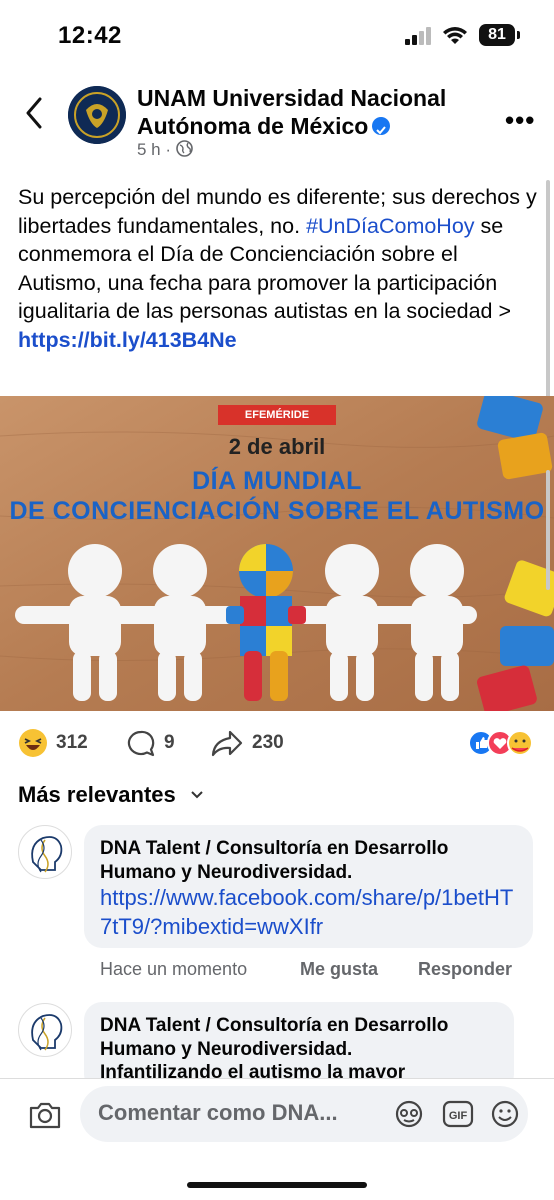 This screenshot has width=554, height=1200. I want to click on share-icon, so click(227, 743).